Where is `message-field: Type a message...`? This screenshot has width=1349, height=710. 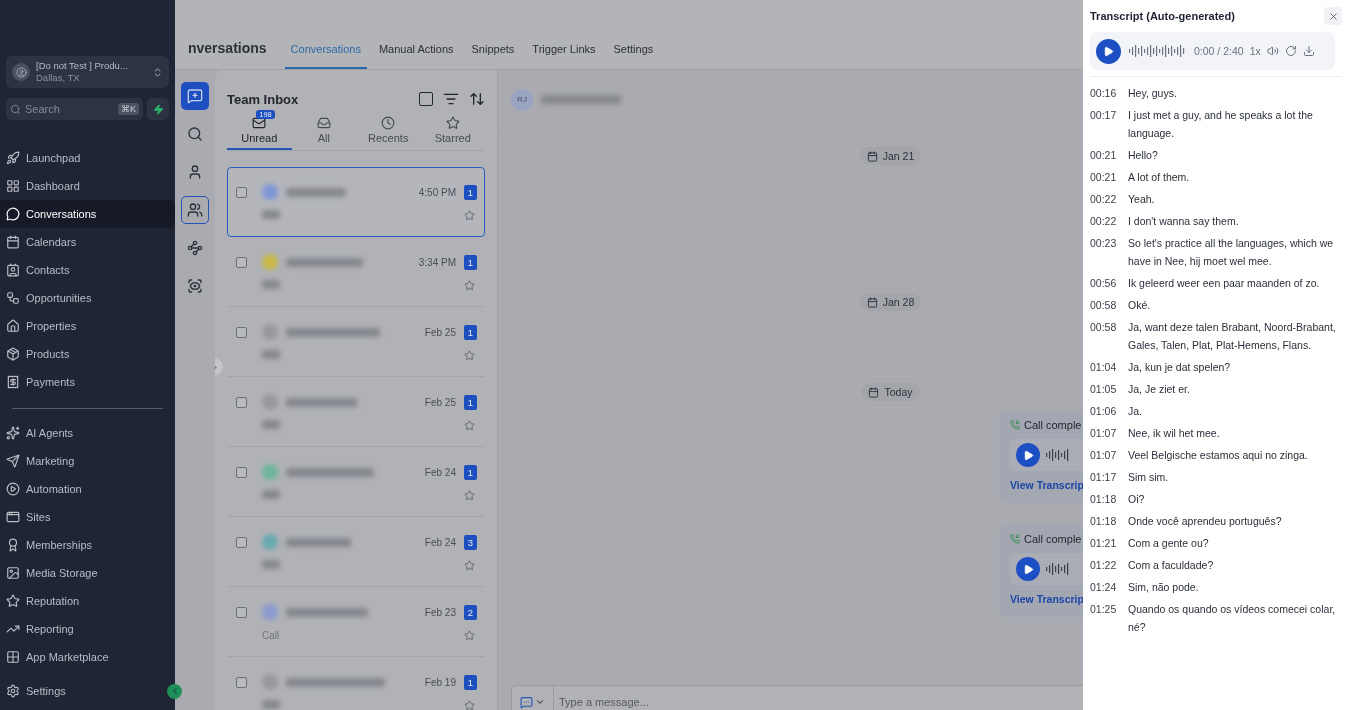
message-field: Type a message... is located at coordinates (797, 697).